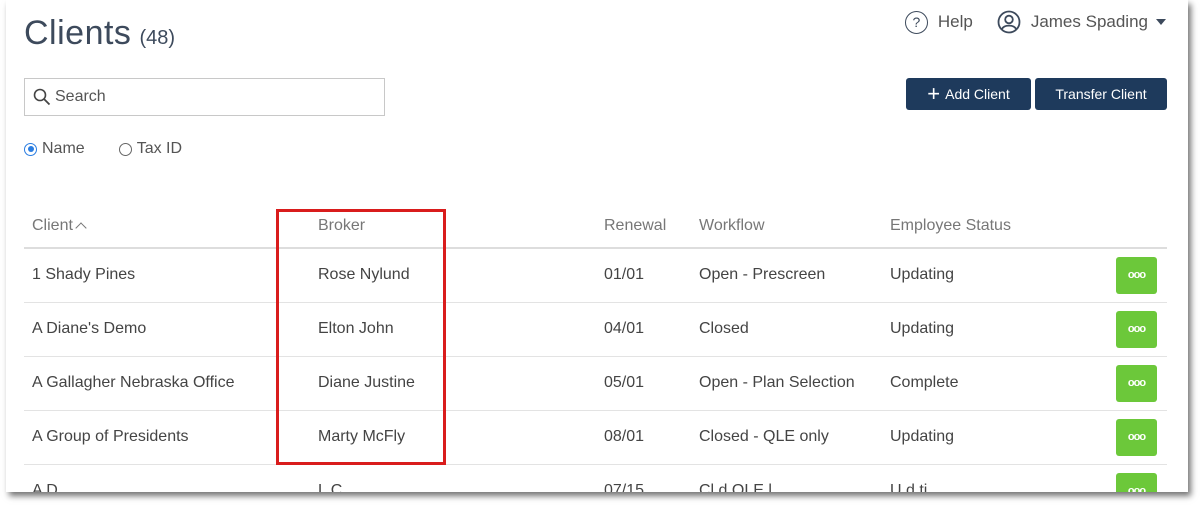  Describe the element at coordinates (934, 93) in the screenshot. I see `plus-icon: +` at that location.